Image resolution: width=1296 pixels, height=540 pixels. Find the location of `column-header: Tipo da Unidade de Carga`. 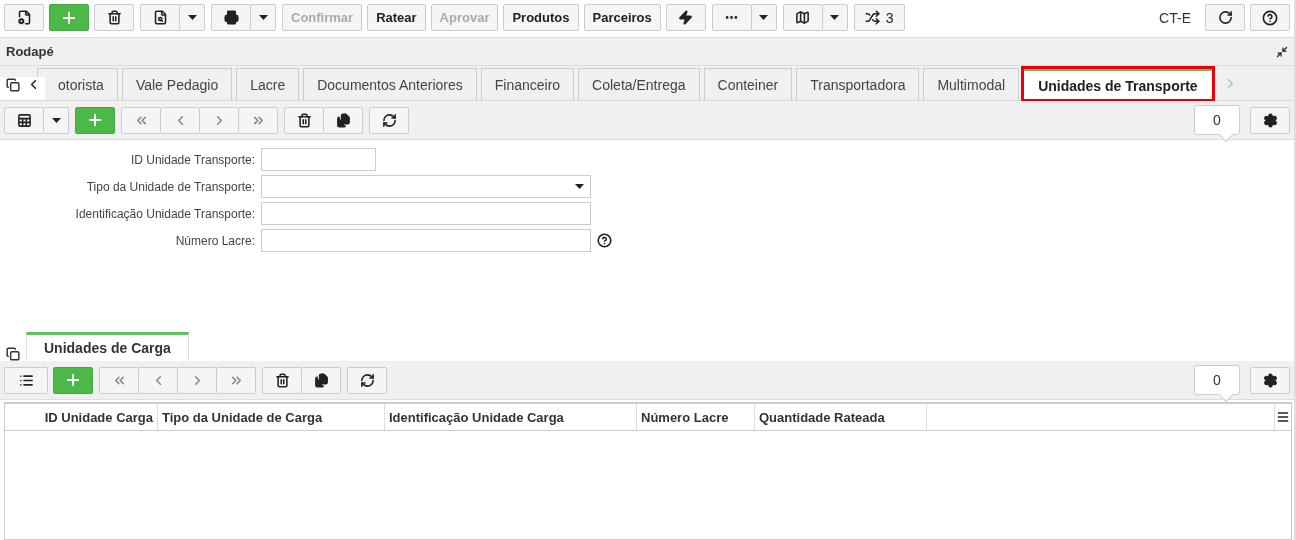

column-header: Tipo da Unidade de Carga is located at coordinates (271, 417).